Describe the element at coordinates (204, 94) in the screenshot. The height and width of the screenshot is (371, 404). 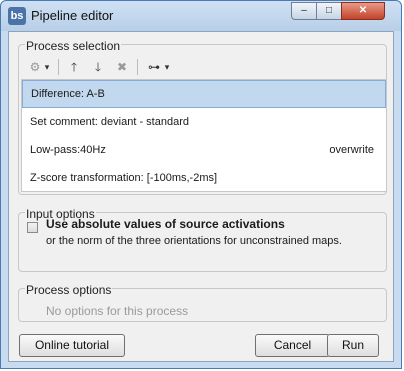
I see `list-item: Difference: A-B` at that location.